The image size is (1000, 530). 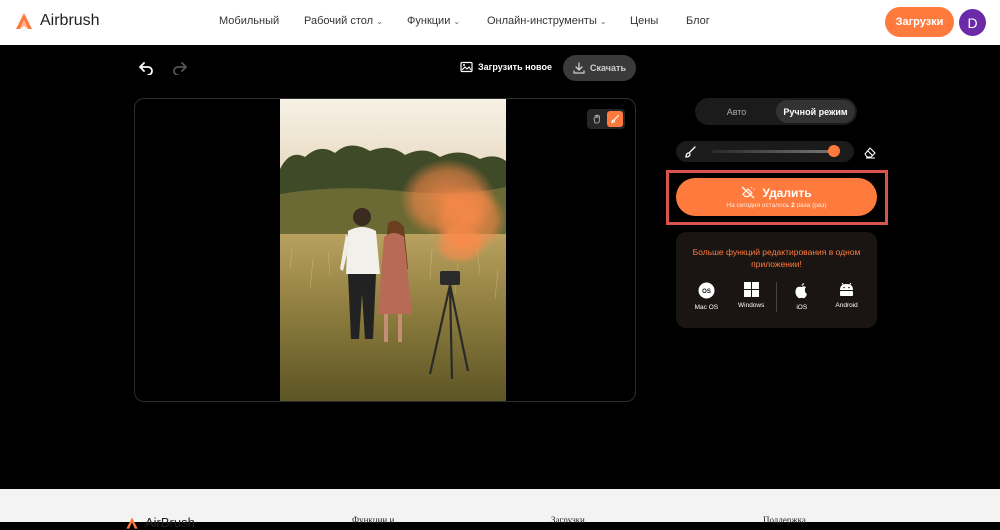 I want to click on footer-brand: AirBrush, so click(x=160, y=522).